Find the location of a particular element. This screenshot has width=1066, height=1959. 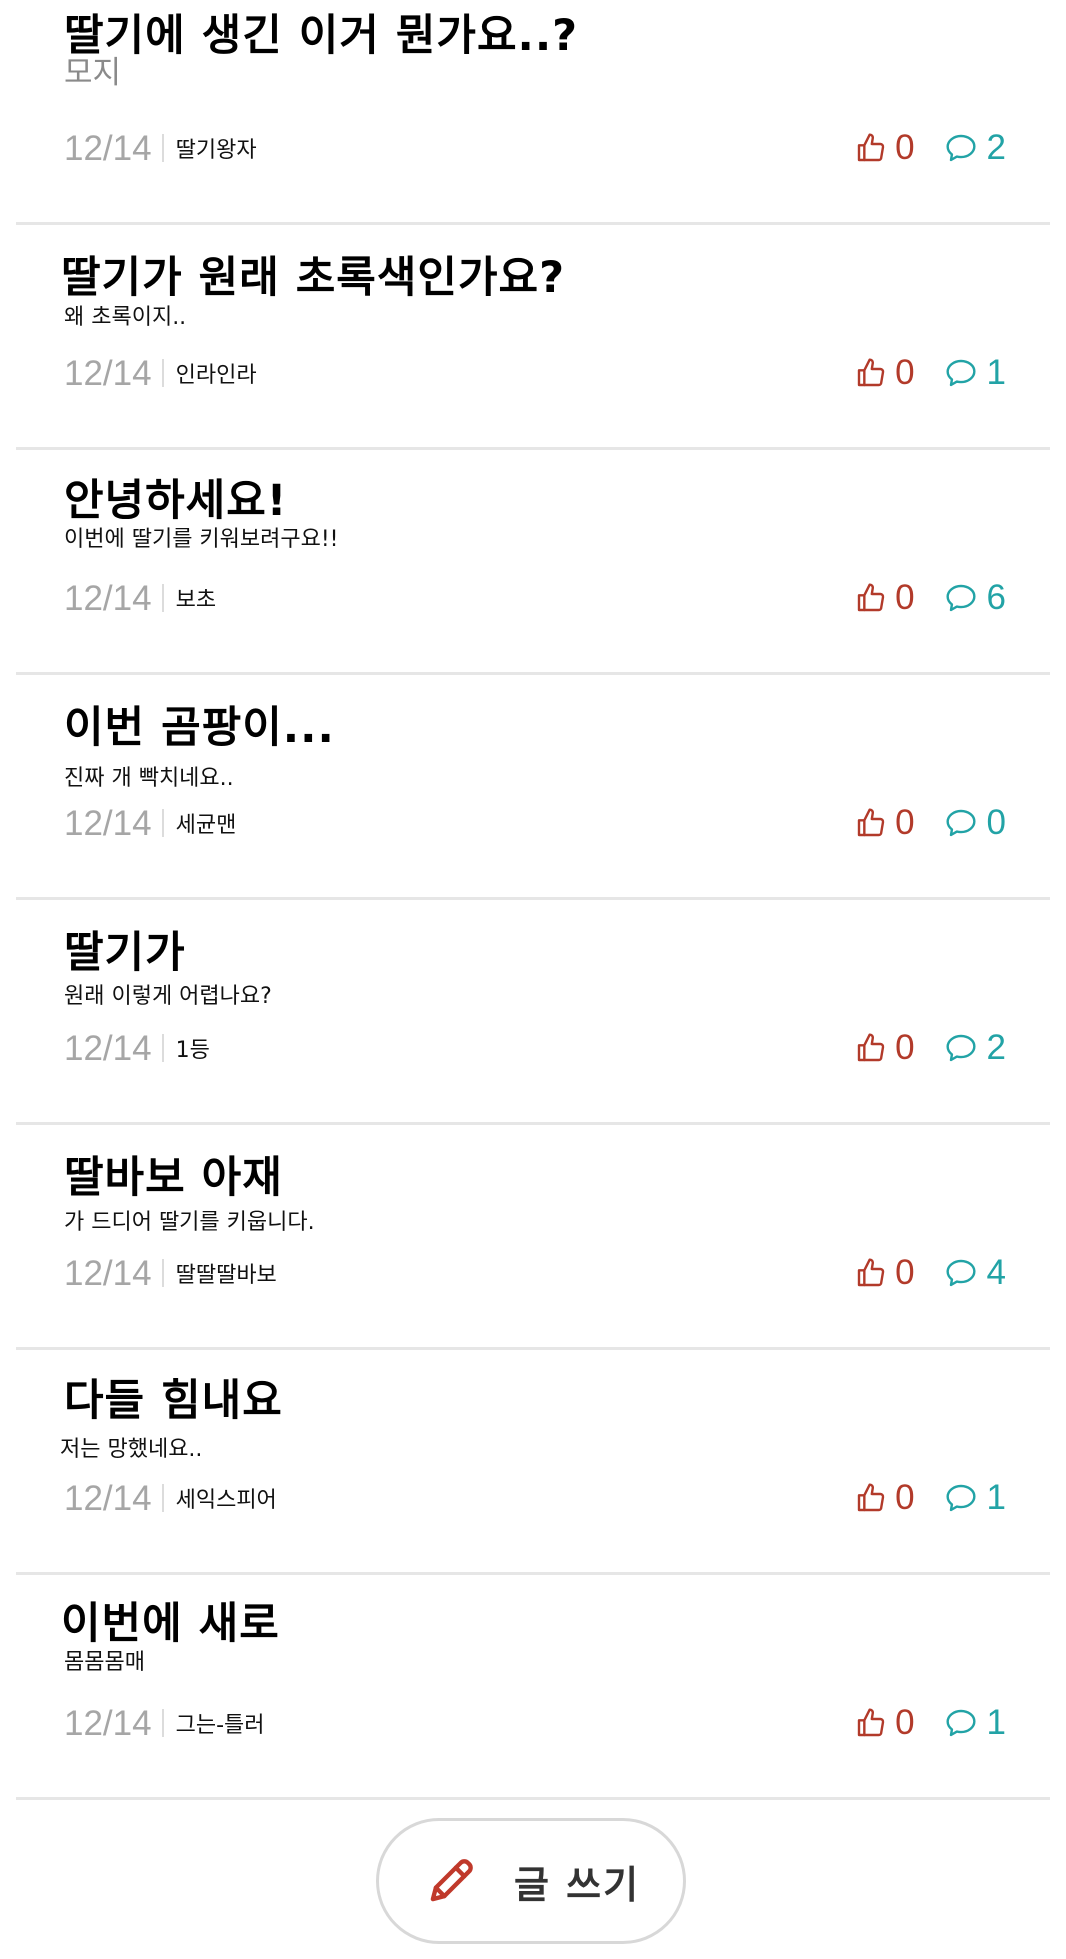

comment-button: 0 is located at coordinates (975, 823).